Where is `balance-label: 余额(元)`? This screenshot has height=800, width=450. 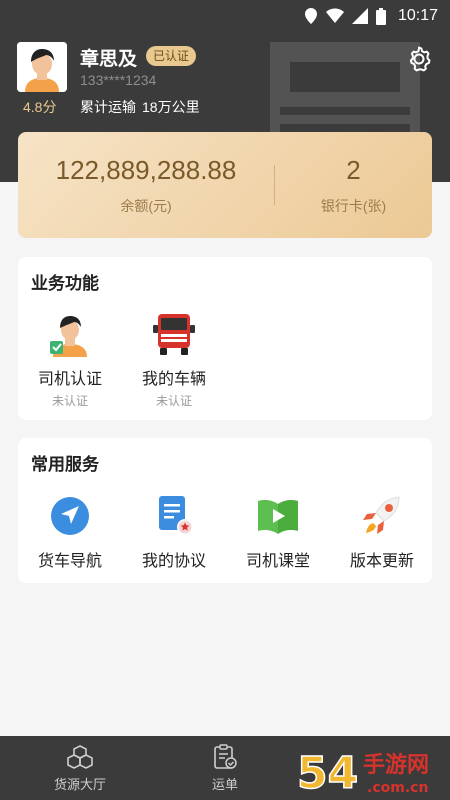 balance-label: 余额(元) is located at coordinates (146, 205).